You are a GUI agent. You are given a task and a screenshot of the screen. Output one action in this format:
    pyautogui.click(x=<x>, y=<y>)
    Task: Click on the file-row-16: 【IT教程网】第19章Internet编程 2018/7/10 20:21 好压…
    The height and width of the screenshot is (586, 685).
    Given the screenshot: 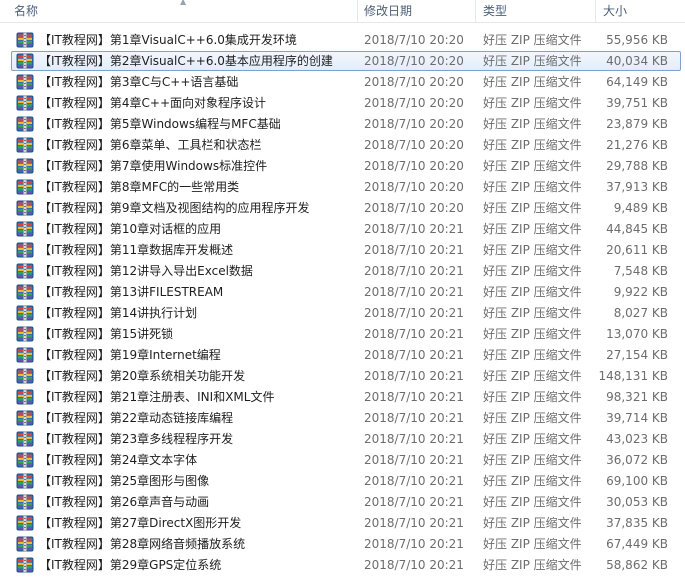 What is the action you would take?
    pyautogui.click(x=342, y=355)
    